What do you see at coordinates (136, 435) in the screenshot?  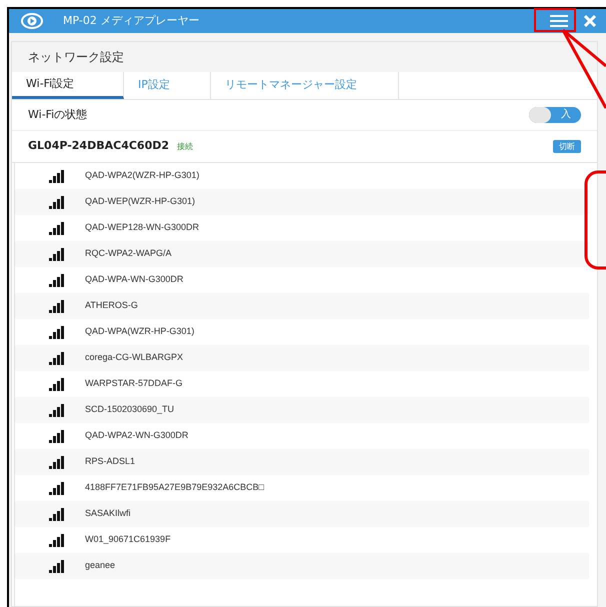 I see `network-name: QAD-WPA2-WN-G300DR` at bounding box center [136, 435].